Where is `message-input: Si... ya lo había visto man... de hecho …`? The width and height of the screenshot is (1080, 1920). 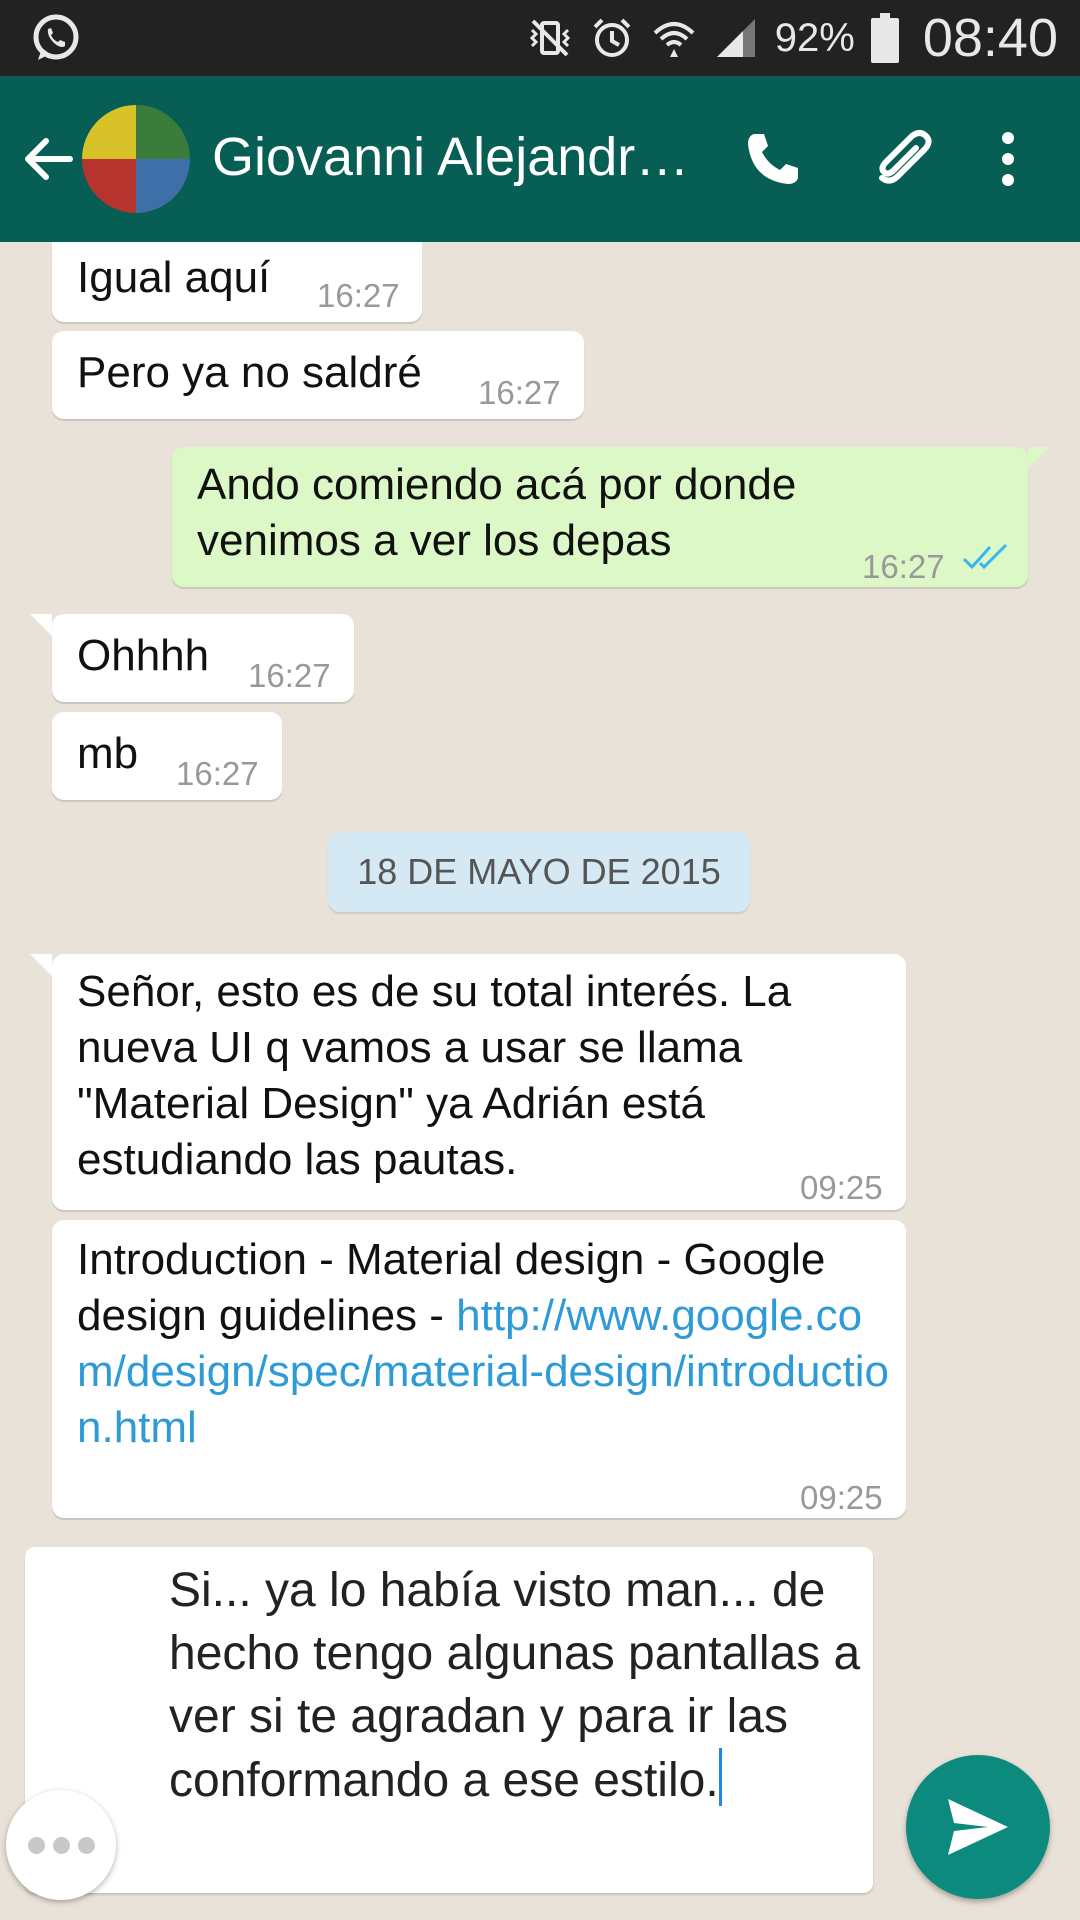
message-input: Si... ya lo había visto man... de hecho … is located at coordinates (449, 1720).